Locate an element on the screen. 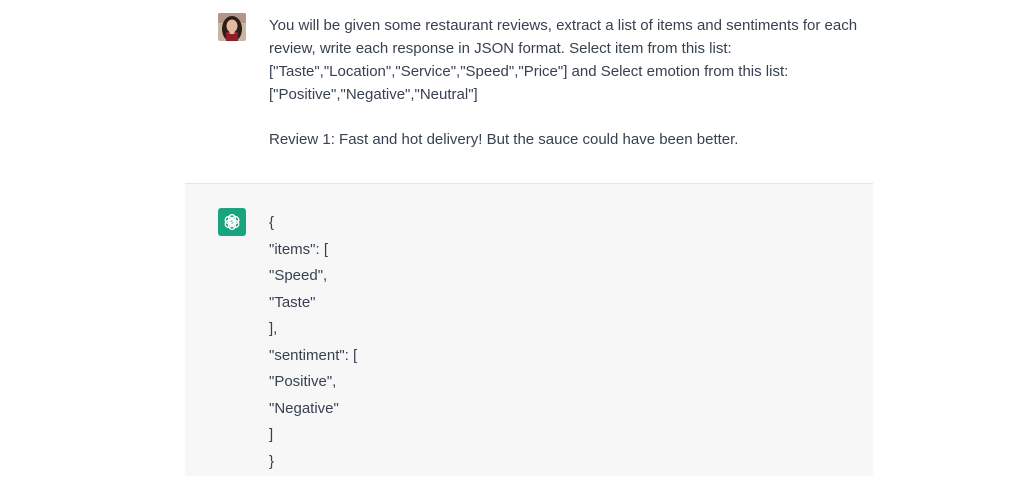  user-photo-icon is located at coordinates (232, 27).